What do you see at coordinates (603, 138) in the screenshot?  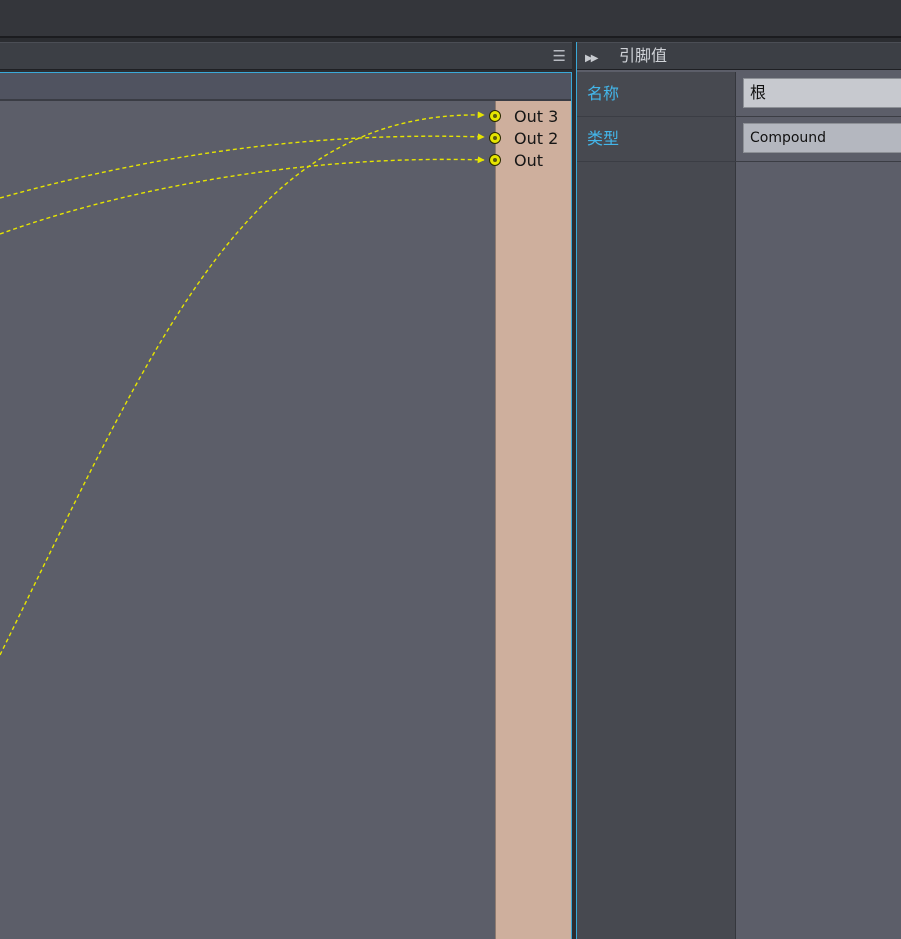 I see `property-label: 类型` at bounding box center [603, 138].